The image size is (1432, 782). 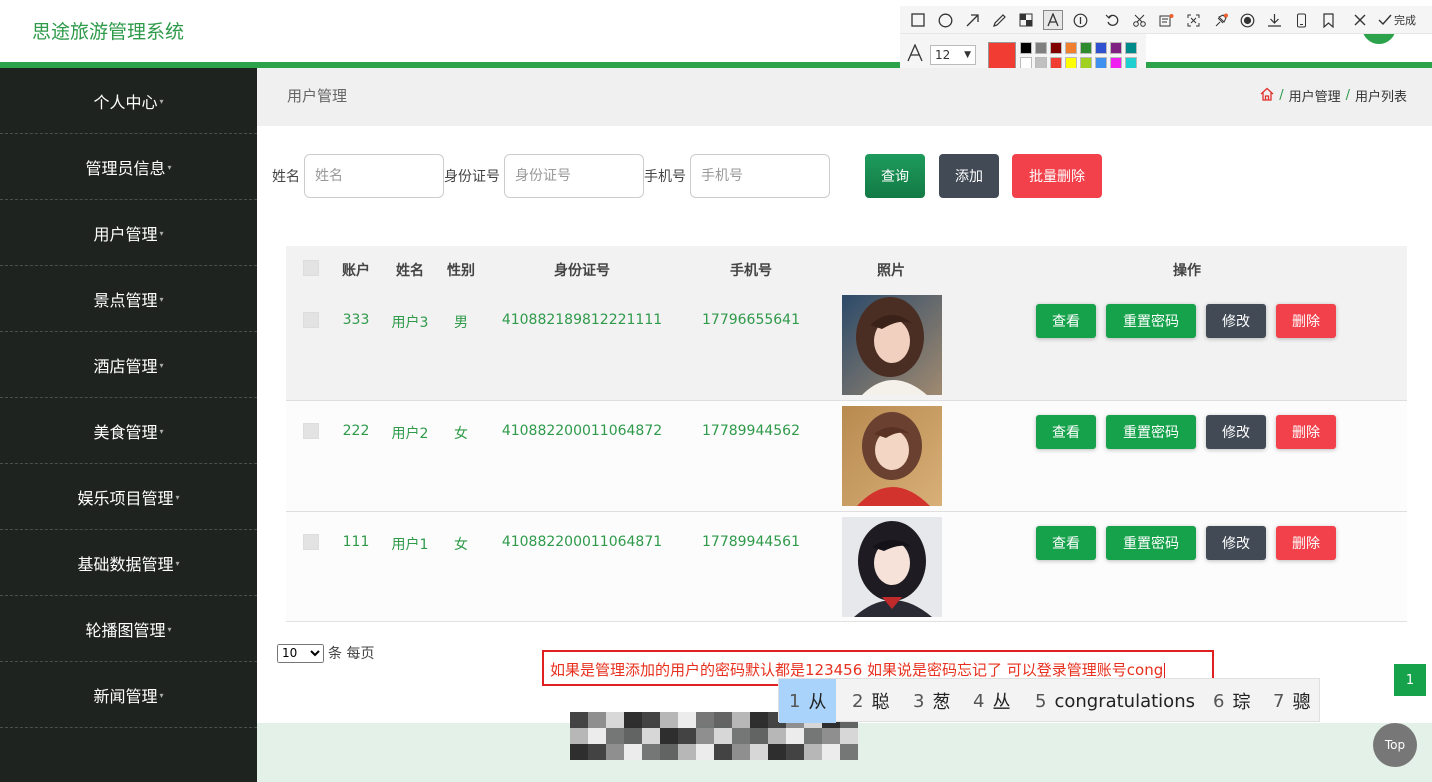 What do you see at coordinates (300, 653) in the screenshot?
I see `page-size-select: 10` at bounding box center [300, 653].